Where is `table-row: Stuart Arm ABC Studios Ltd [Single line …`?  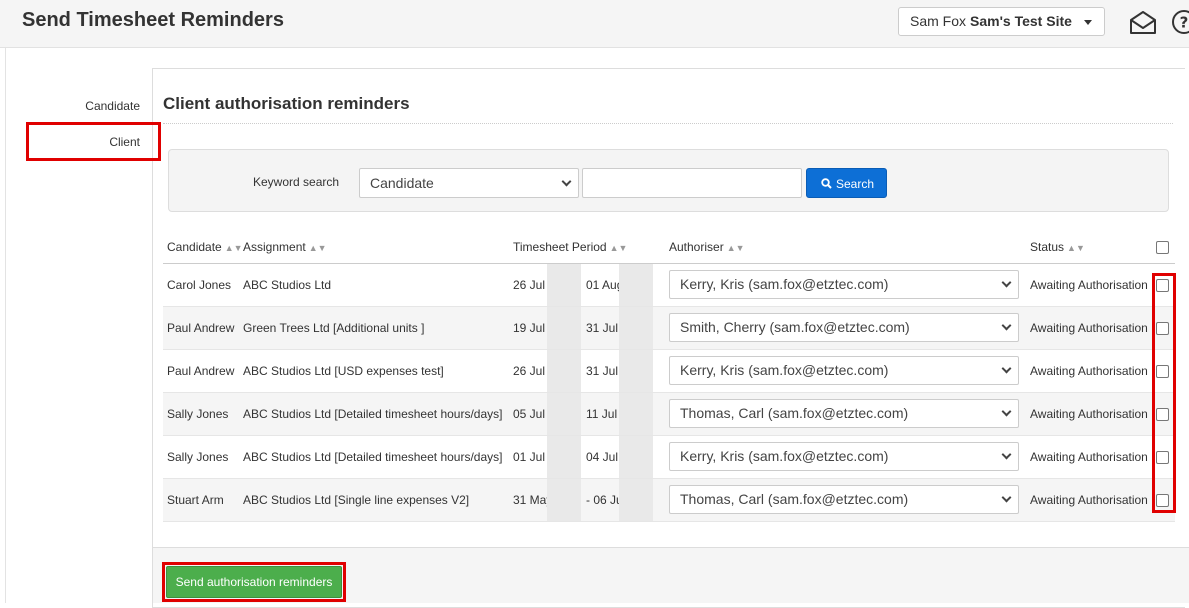 table-row: Stuart Arm ABC Studios Ltd [Single line … is located at coordinates (669, 500).